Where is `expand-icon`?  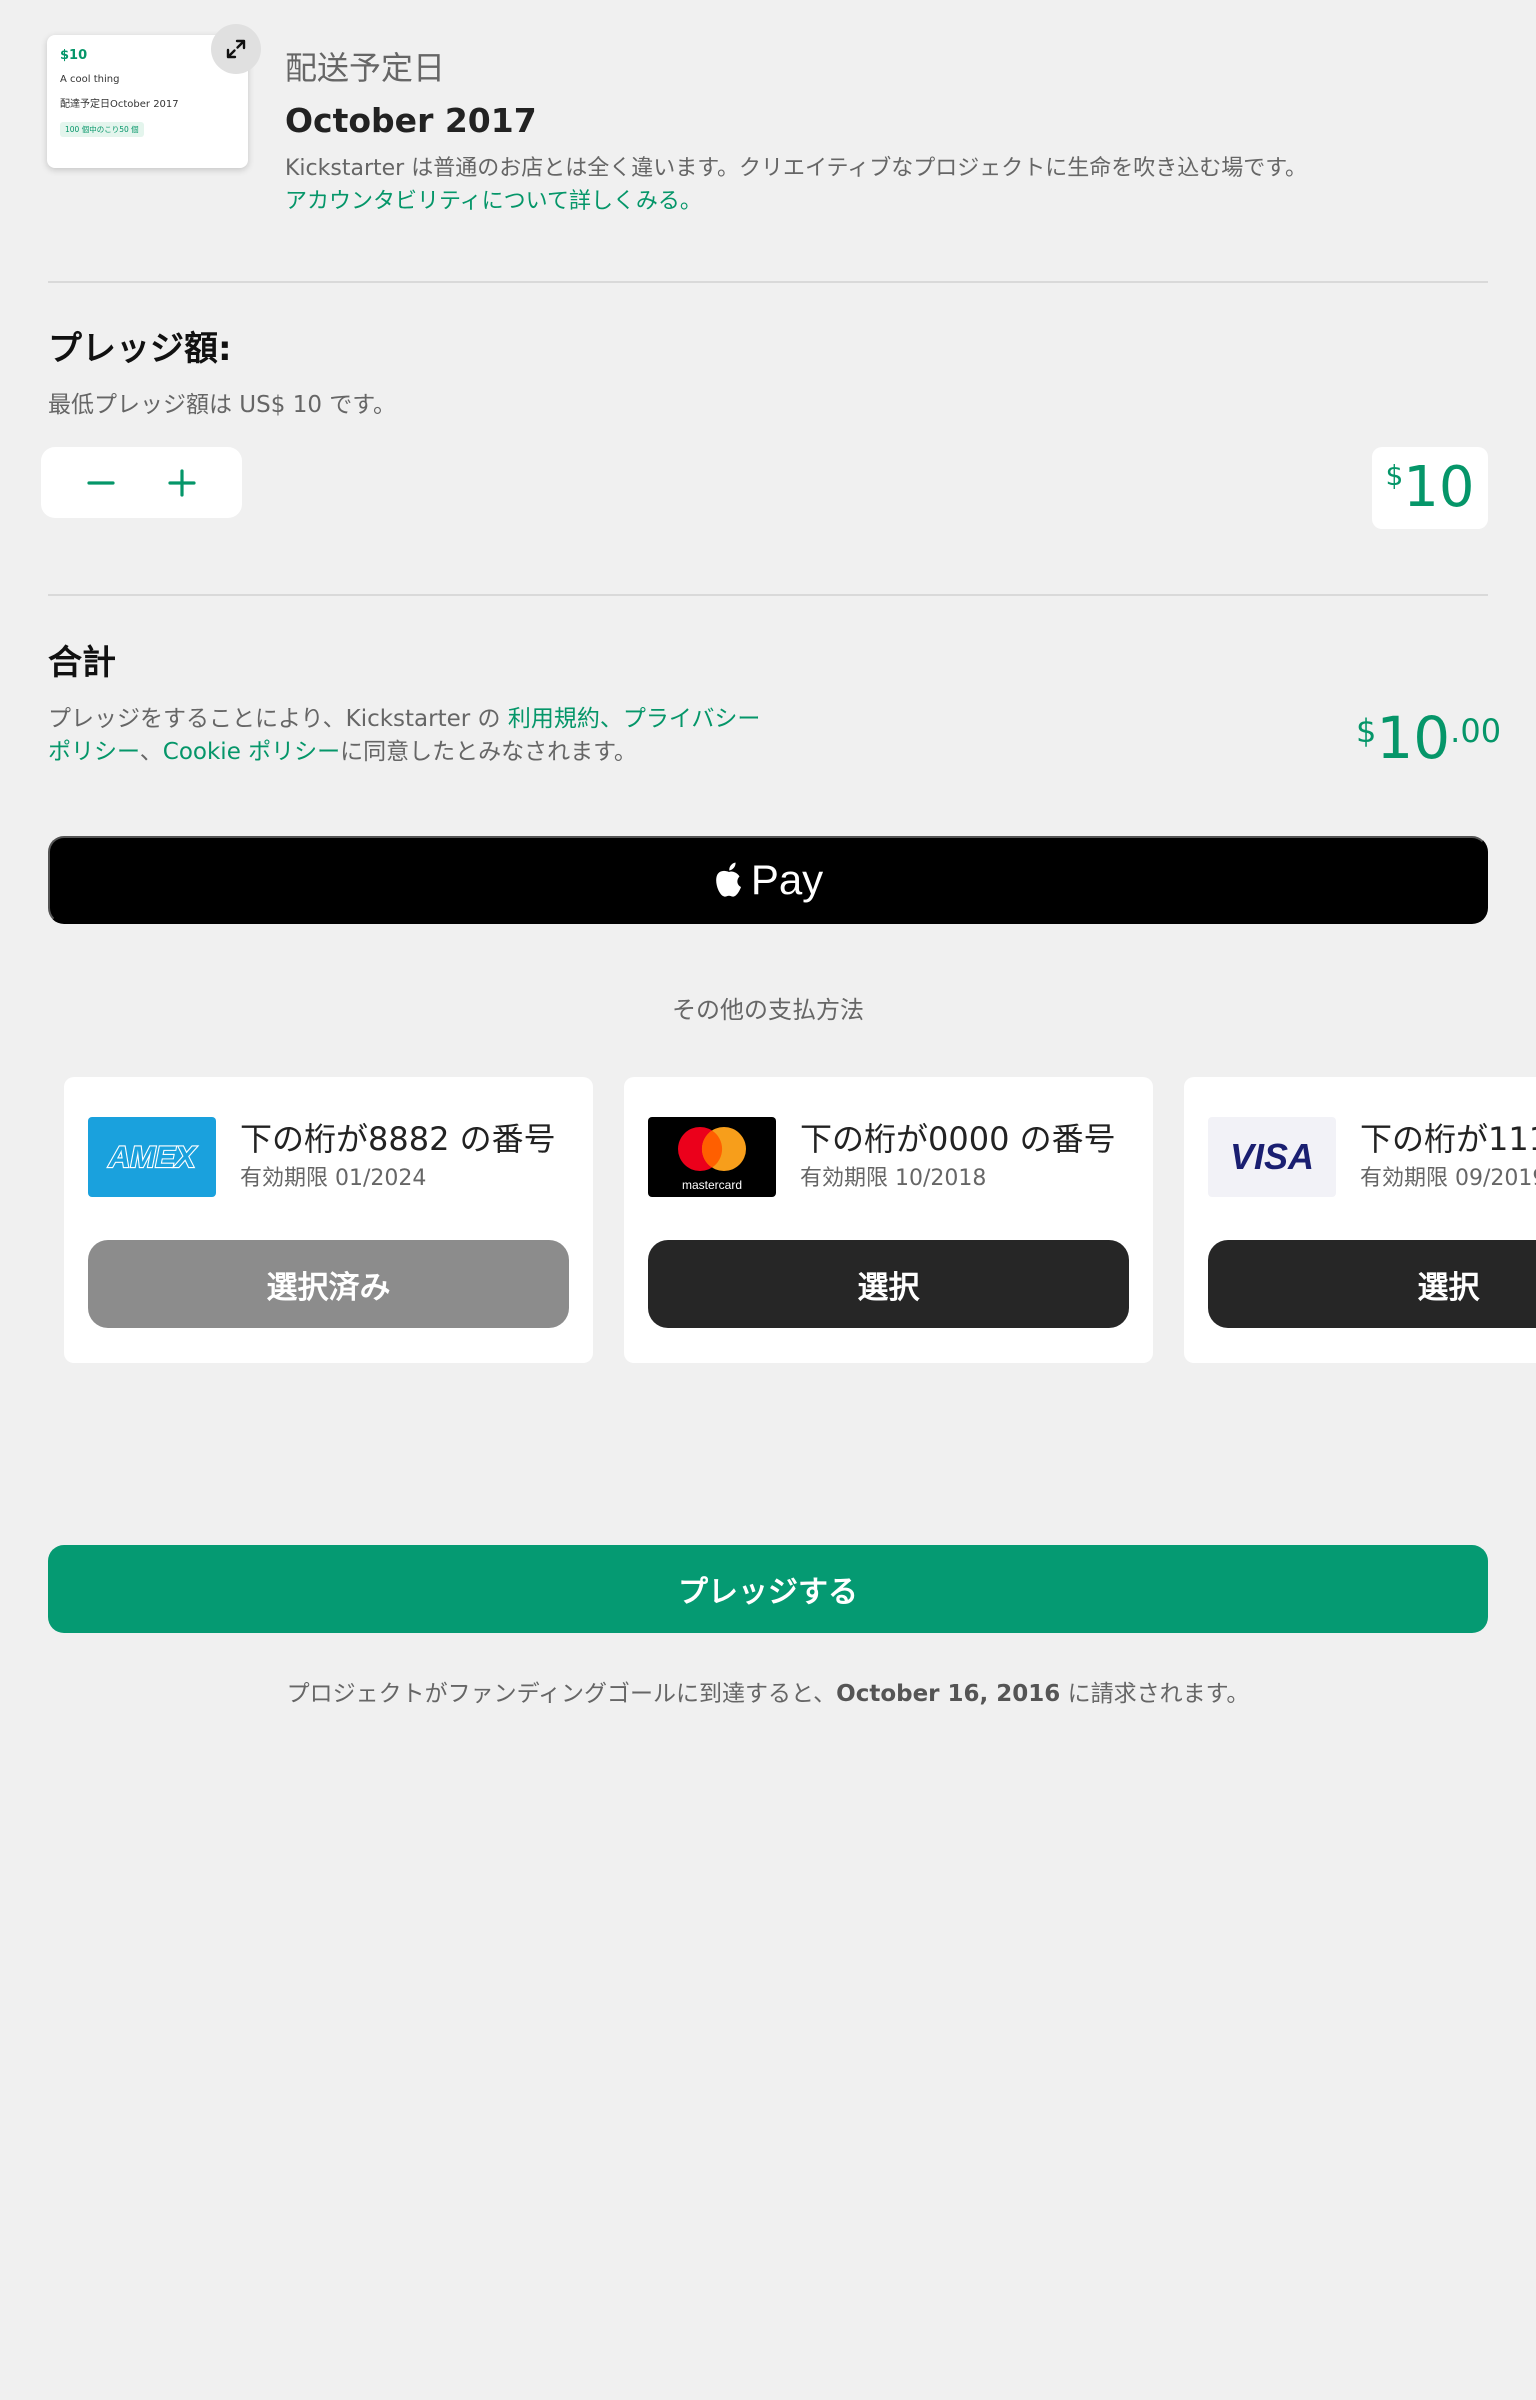 expand-icon is located at coordinates (236, 49).